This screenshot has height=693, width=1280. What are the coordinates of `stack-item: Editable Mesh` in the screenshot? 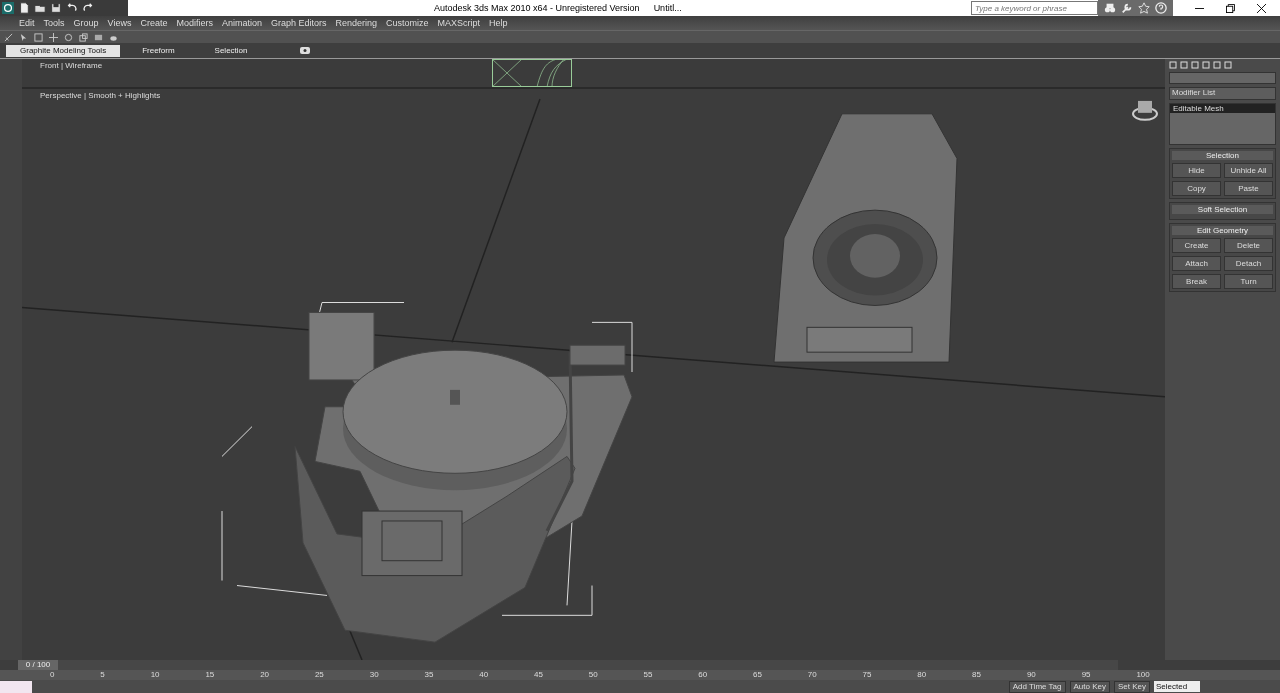 It's located at (1222, 108).